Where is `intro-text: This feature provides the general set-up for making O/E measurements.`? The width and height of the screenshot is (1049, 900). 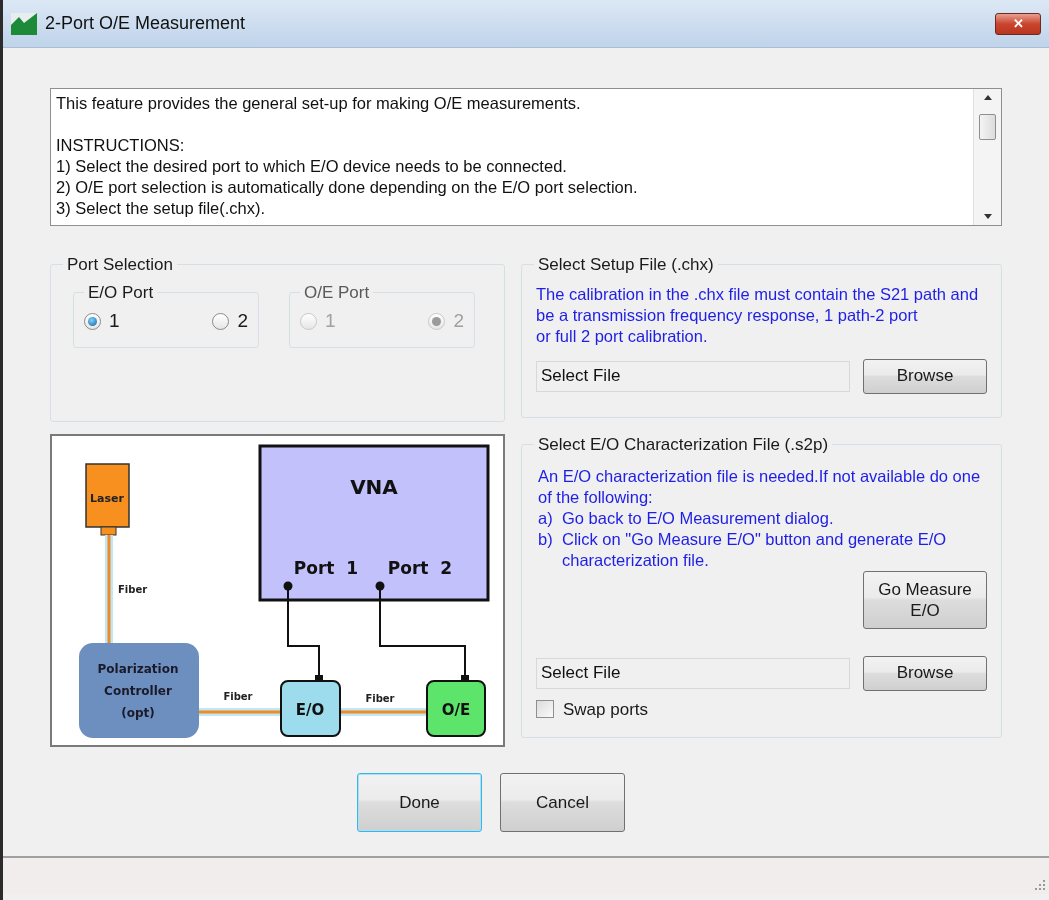 intro-text: This feature provides the general set-up for making O/E measurements. is located at coordinates (319, 103).